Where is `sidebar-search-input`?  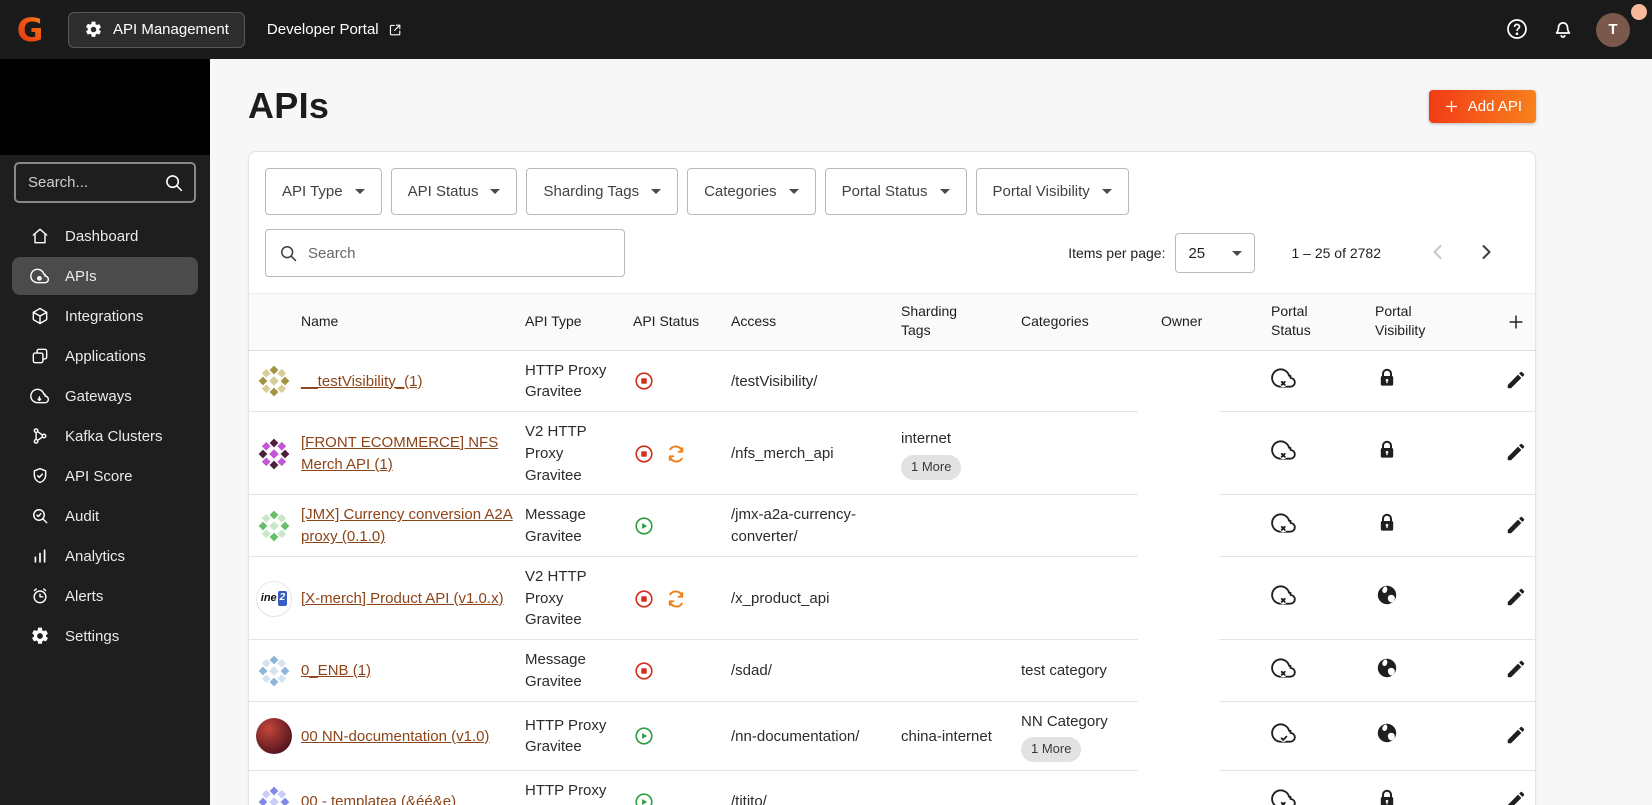 sidebar-search-input is located at coordinates (95, 182).